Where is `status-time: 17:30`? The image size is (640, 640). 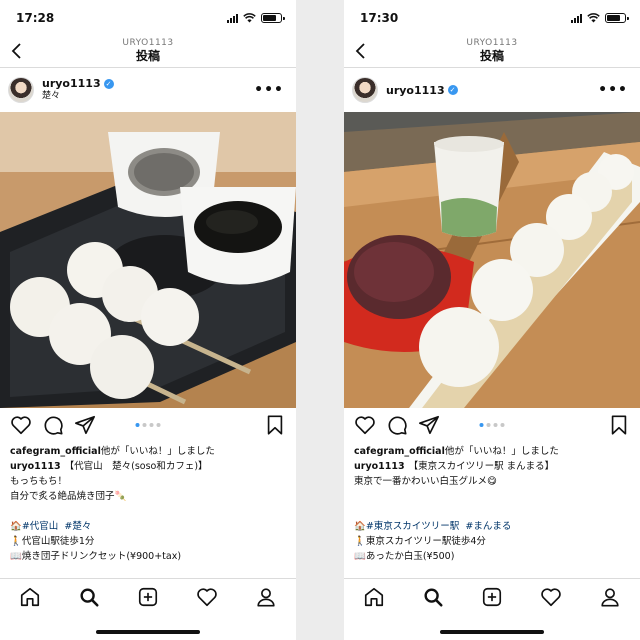 status-time: 17:30 is located at coordinates (379, 18).